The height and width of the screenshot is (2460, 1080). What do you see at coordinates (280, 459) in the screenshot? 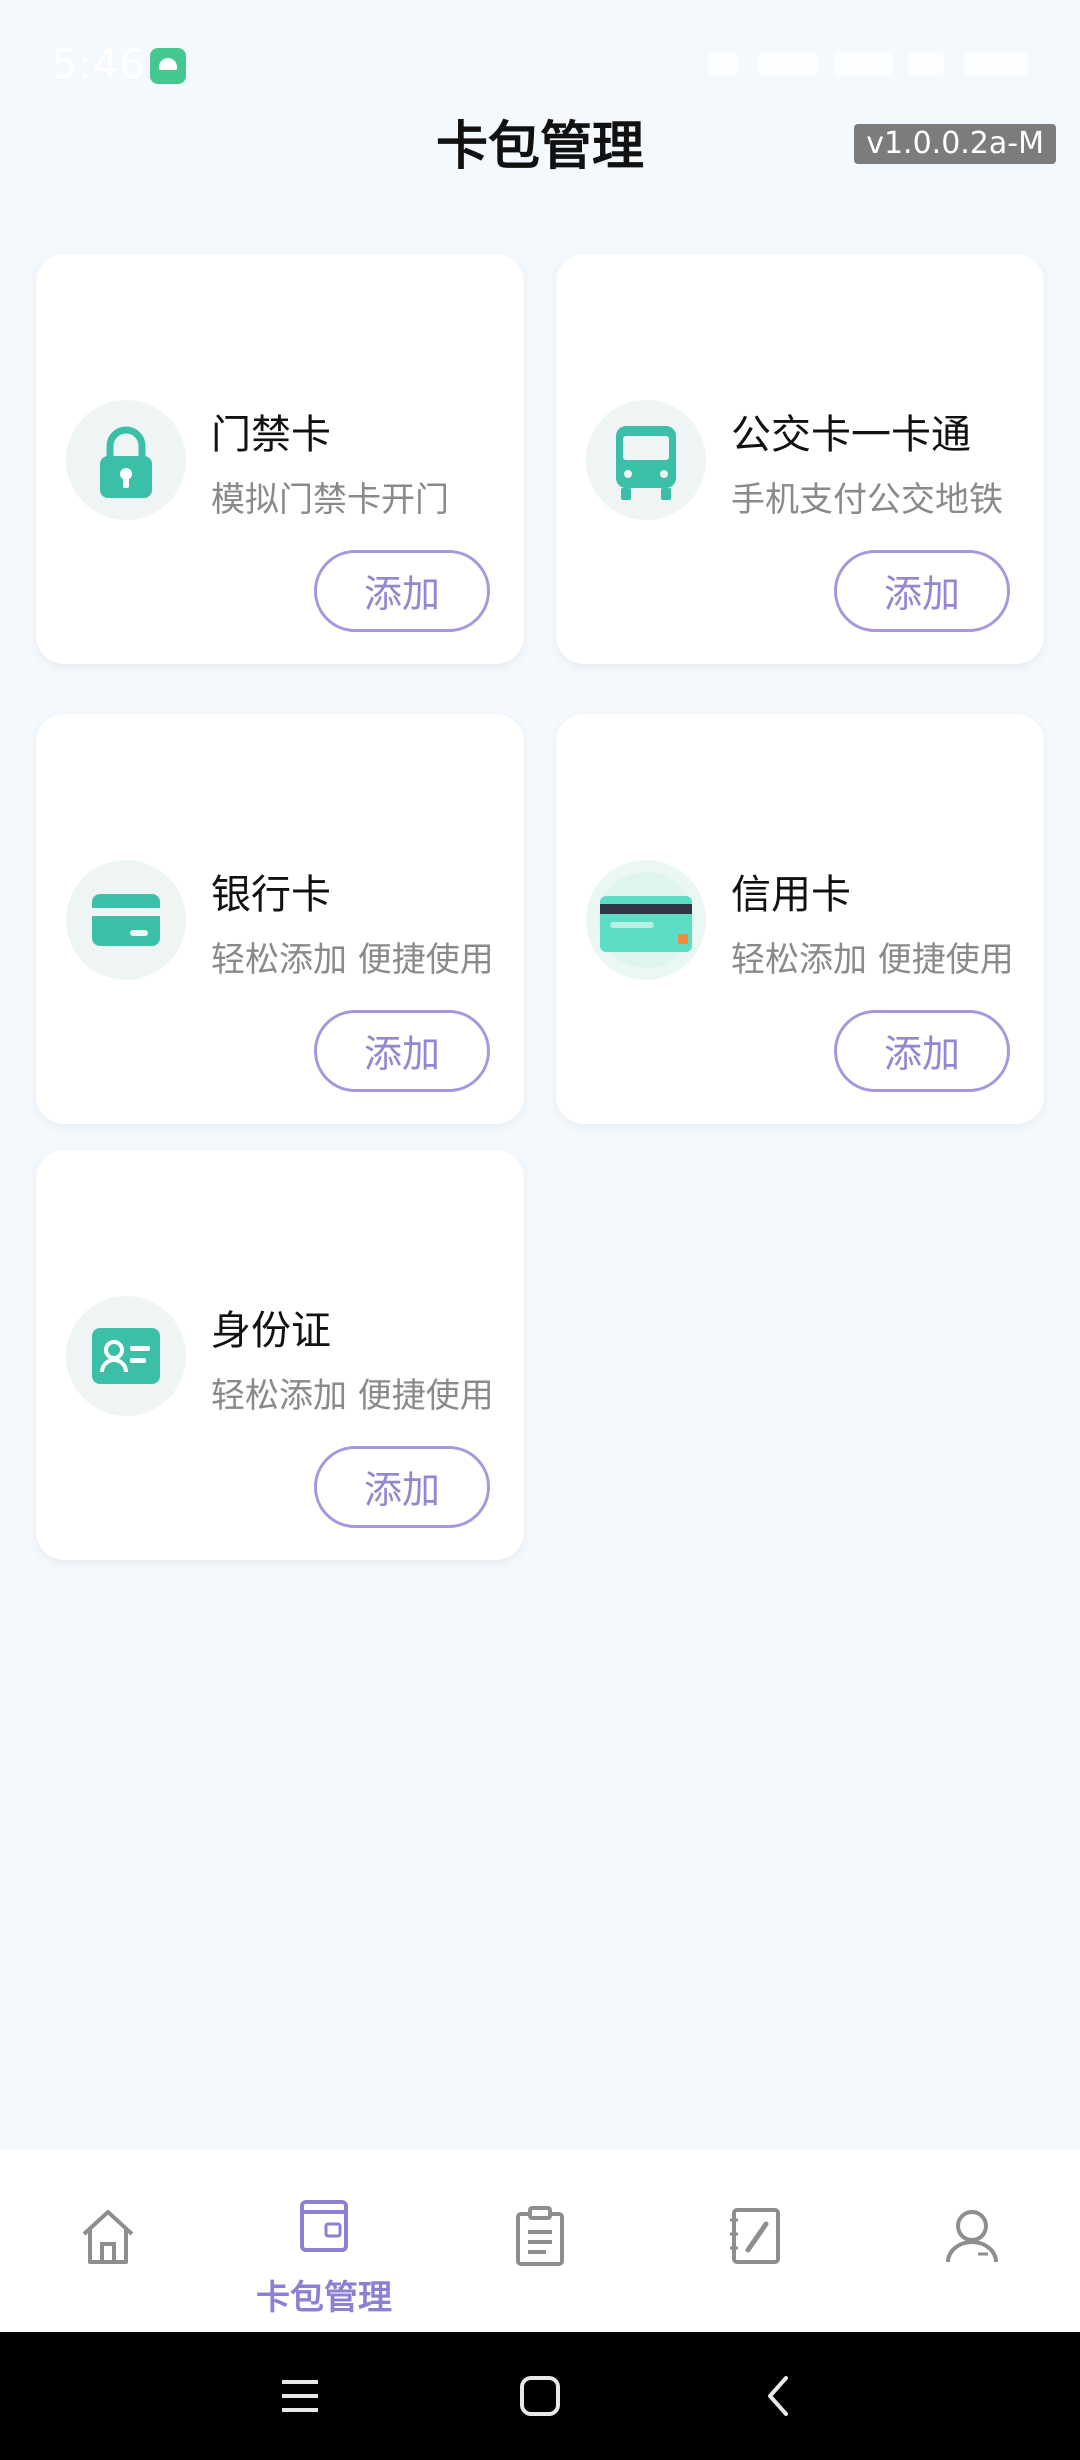
I see `card-access: 门禁卡 模拟门禁卡开门 添加` at bounding box center [280, 459].